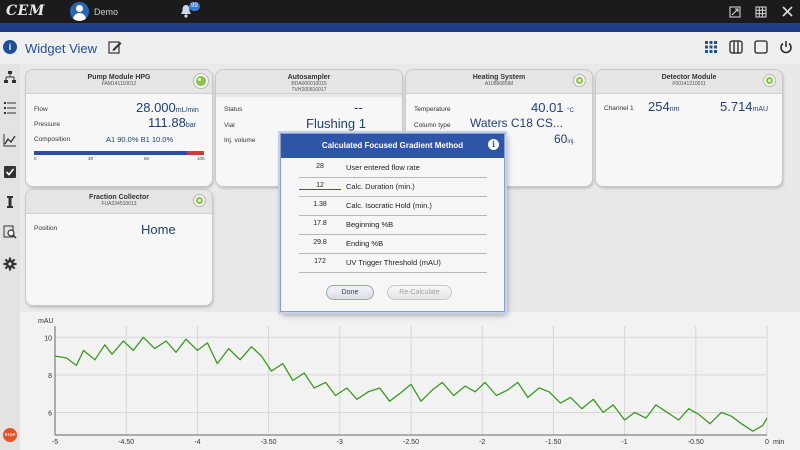 The image size is (800, 450). Describe the element at coordinates (106, 12) in the screenshot. I see `user-name: Demo` at that location.